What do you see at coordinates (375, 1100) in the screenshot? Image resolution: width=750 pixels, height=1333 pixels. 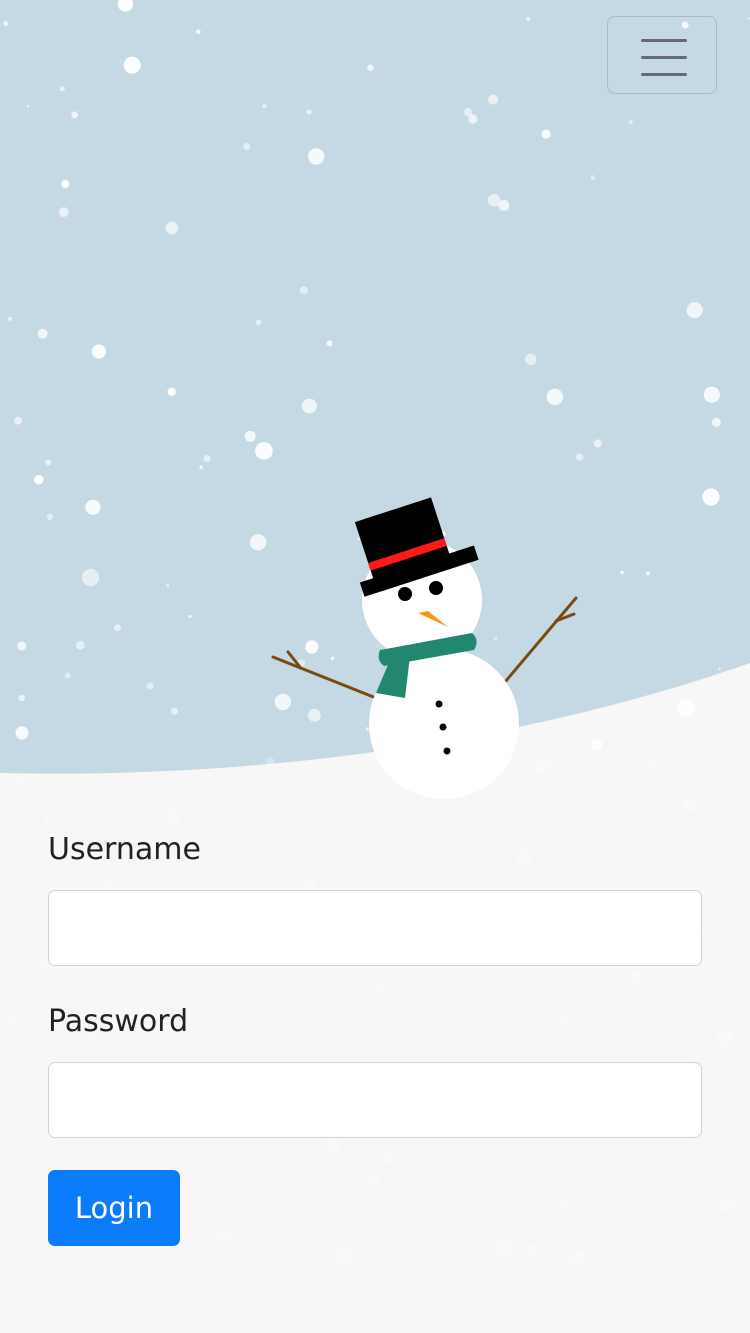 I see `password-input` at bounding box center [375, 1100].